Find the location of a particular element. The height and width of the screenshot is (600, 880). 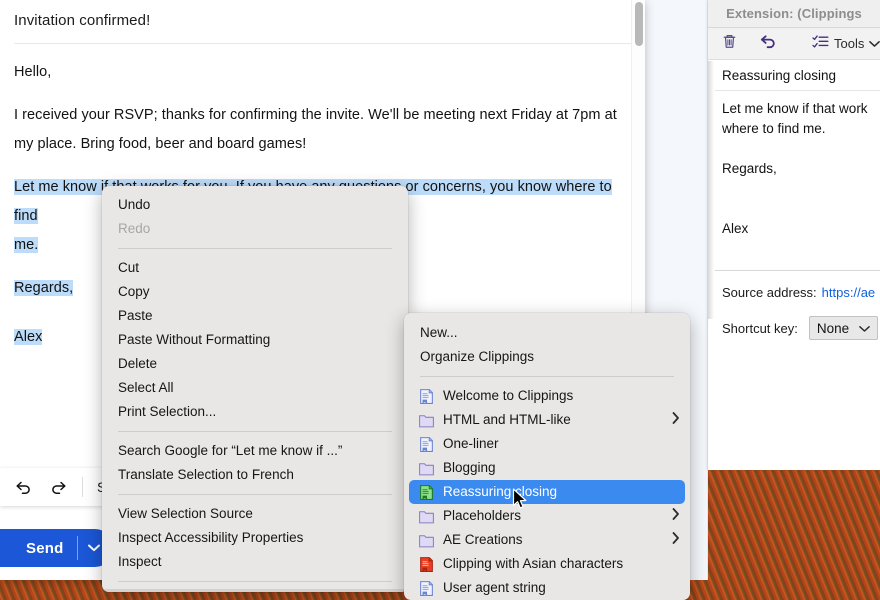

submenu-item-reassuring-closing: Reassuring closing is located at coordinates (547, 492).